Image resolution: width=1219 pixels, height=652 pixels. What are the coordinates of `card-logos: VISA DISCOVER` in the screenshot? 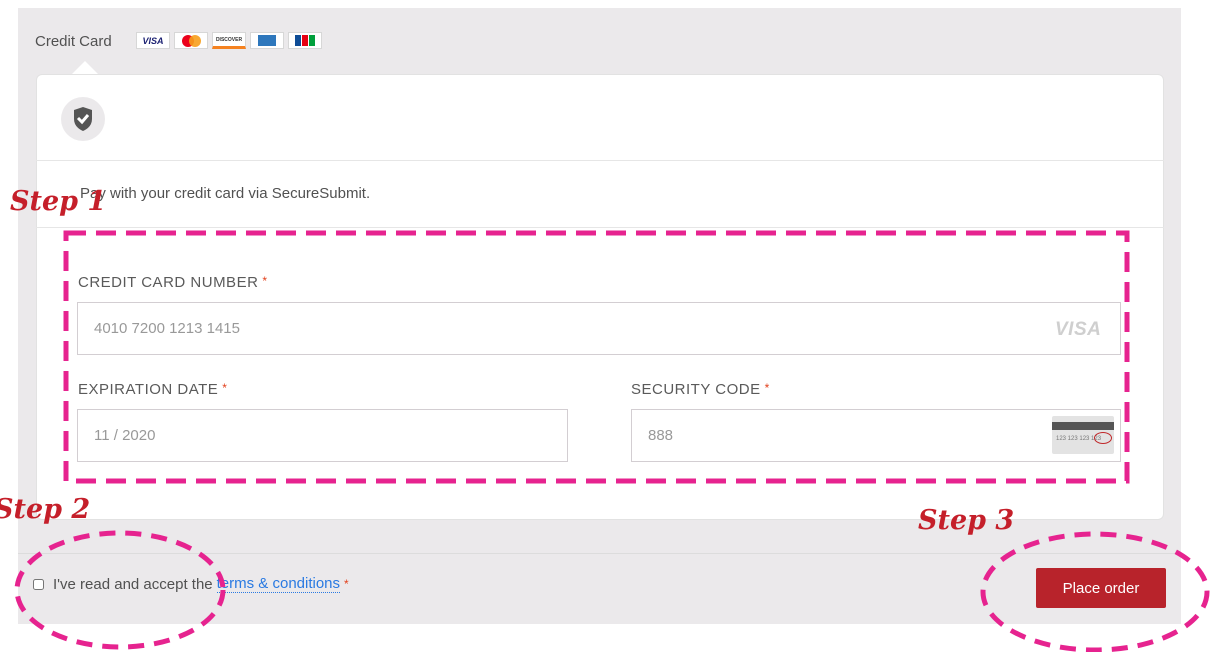 It's located at (229, 41).